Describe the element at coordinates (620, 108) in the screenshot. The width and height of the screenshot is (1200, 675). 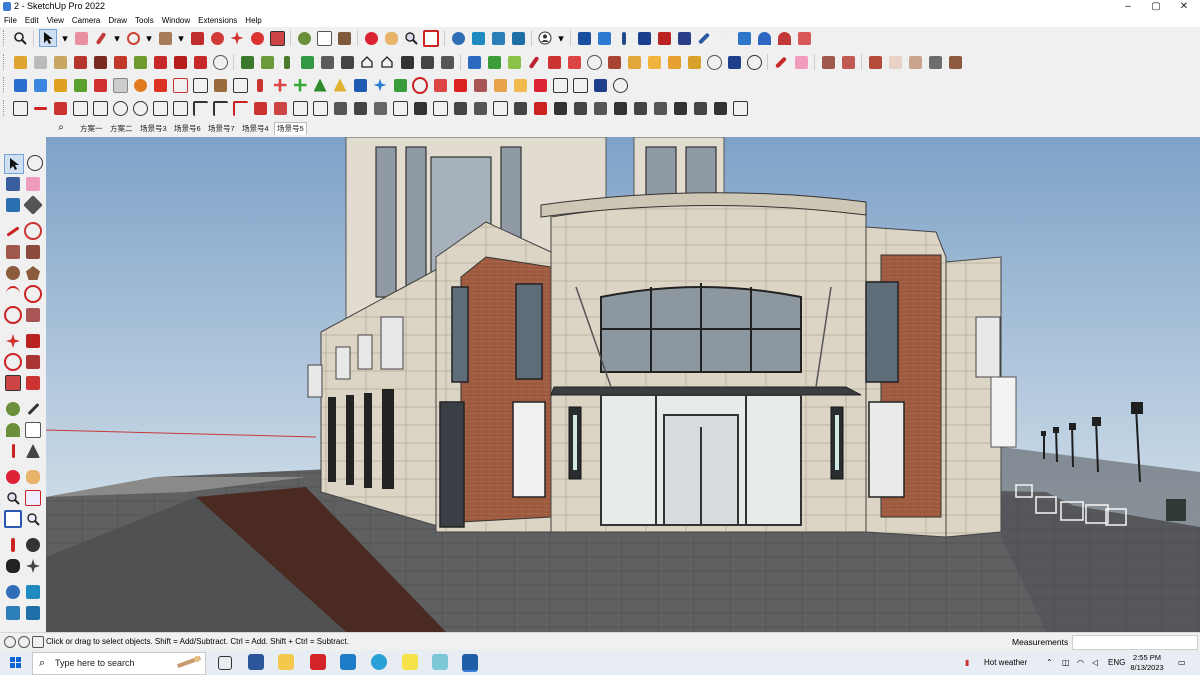
I see `draw-31-icon` at that location.